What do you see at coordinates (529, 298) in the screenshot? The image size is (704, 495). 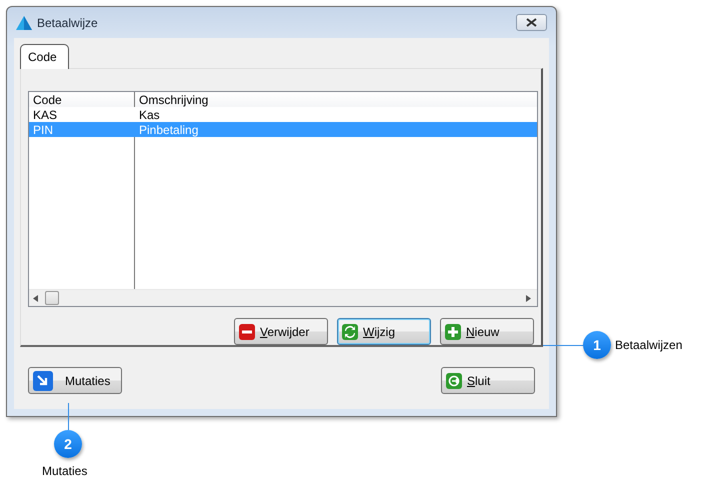 I see `right-arrow-icon` at bounding box center [529, 298].